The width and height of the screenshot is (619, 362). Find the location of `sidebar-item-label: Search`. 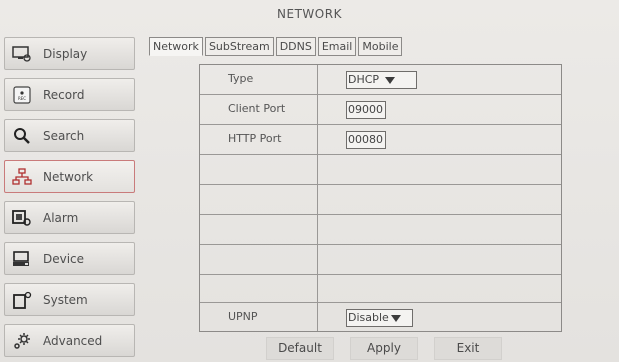

sidebar-item-label: Search is located at coordinates (64, 135).